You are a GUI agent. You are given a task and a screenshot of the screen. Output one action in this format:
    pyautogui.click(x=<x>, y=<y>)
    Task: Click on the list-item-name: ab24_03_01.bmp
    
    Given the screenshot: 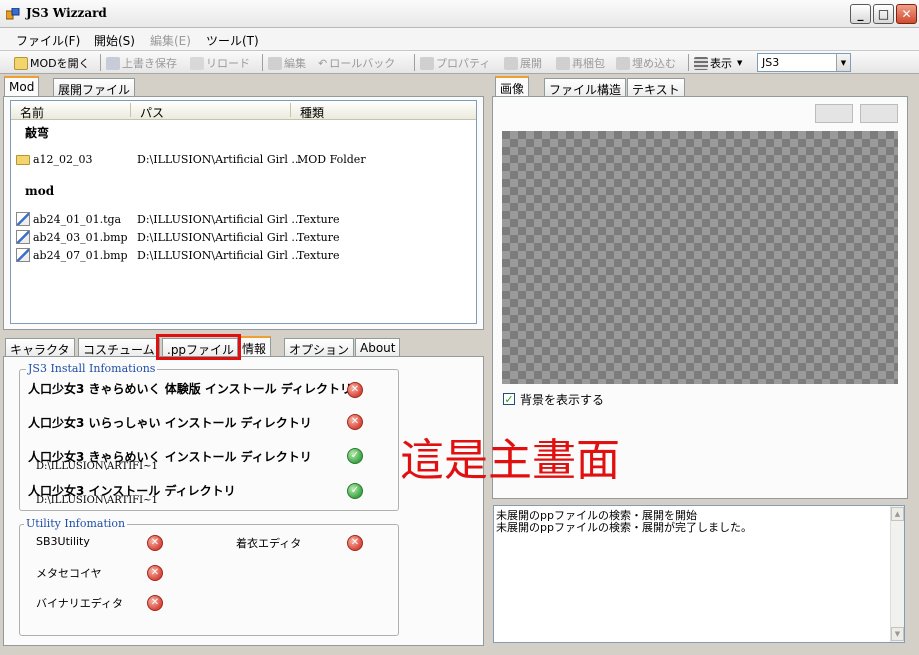 What is the action you would take?
    pyautogui.click(x=80, y=237)
    